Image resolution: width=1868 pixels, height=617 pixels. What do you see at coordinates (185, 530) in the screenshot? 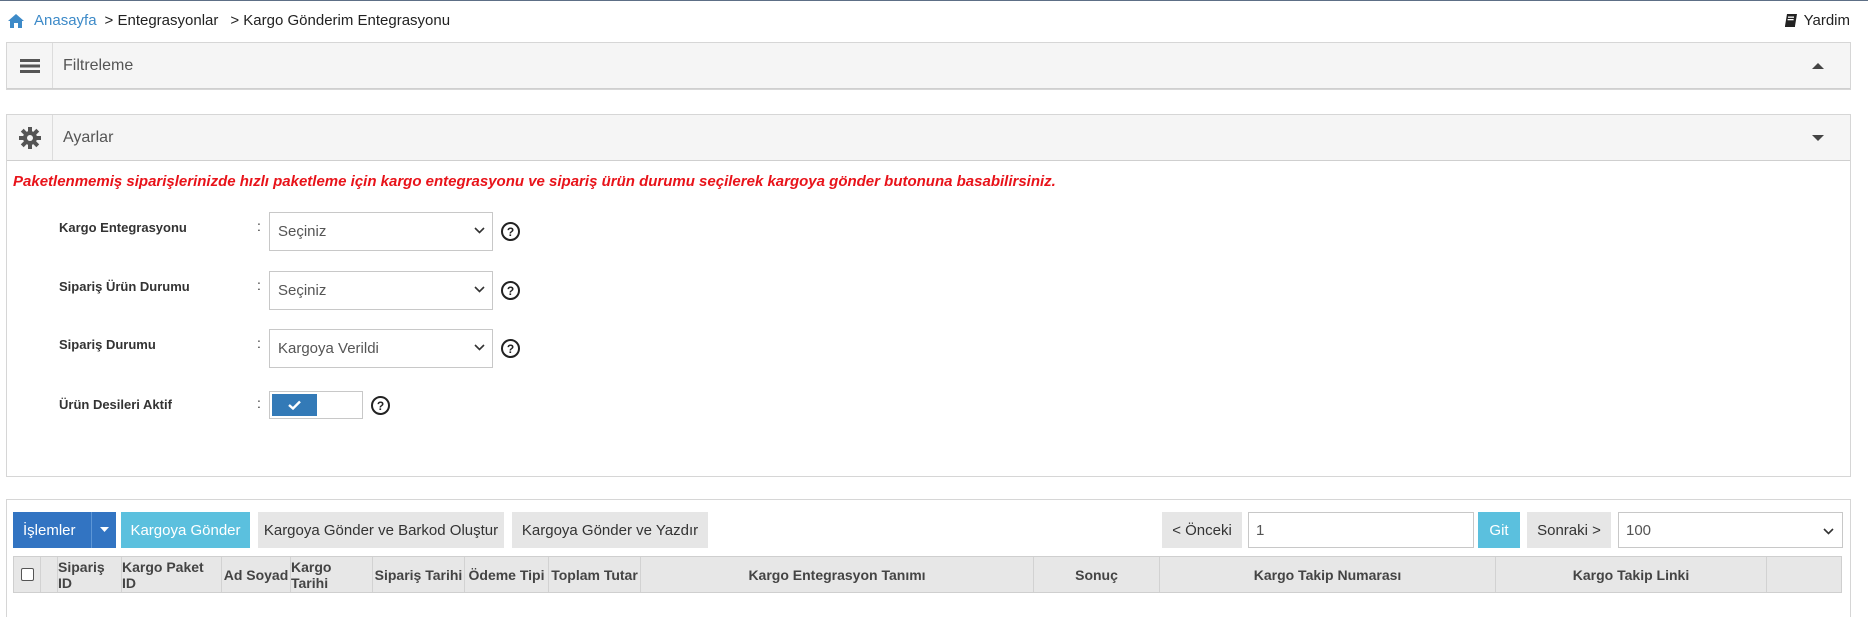
I see `send-cargo-button: Kargoya Gönder` at bounding box center [185, 530].